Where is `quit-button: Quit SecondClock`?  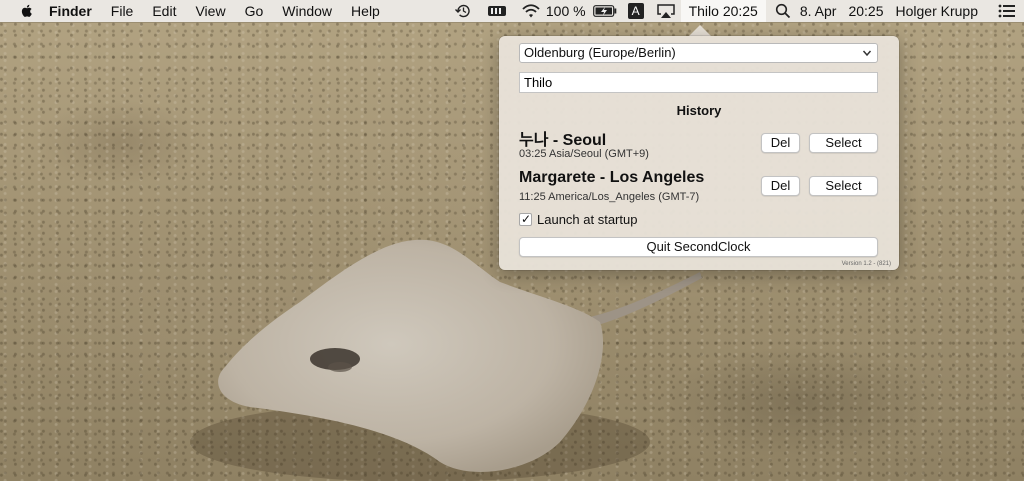
quit-button: Quit SecondClock is located at coordinates (698, 247).